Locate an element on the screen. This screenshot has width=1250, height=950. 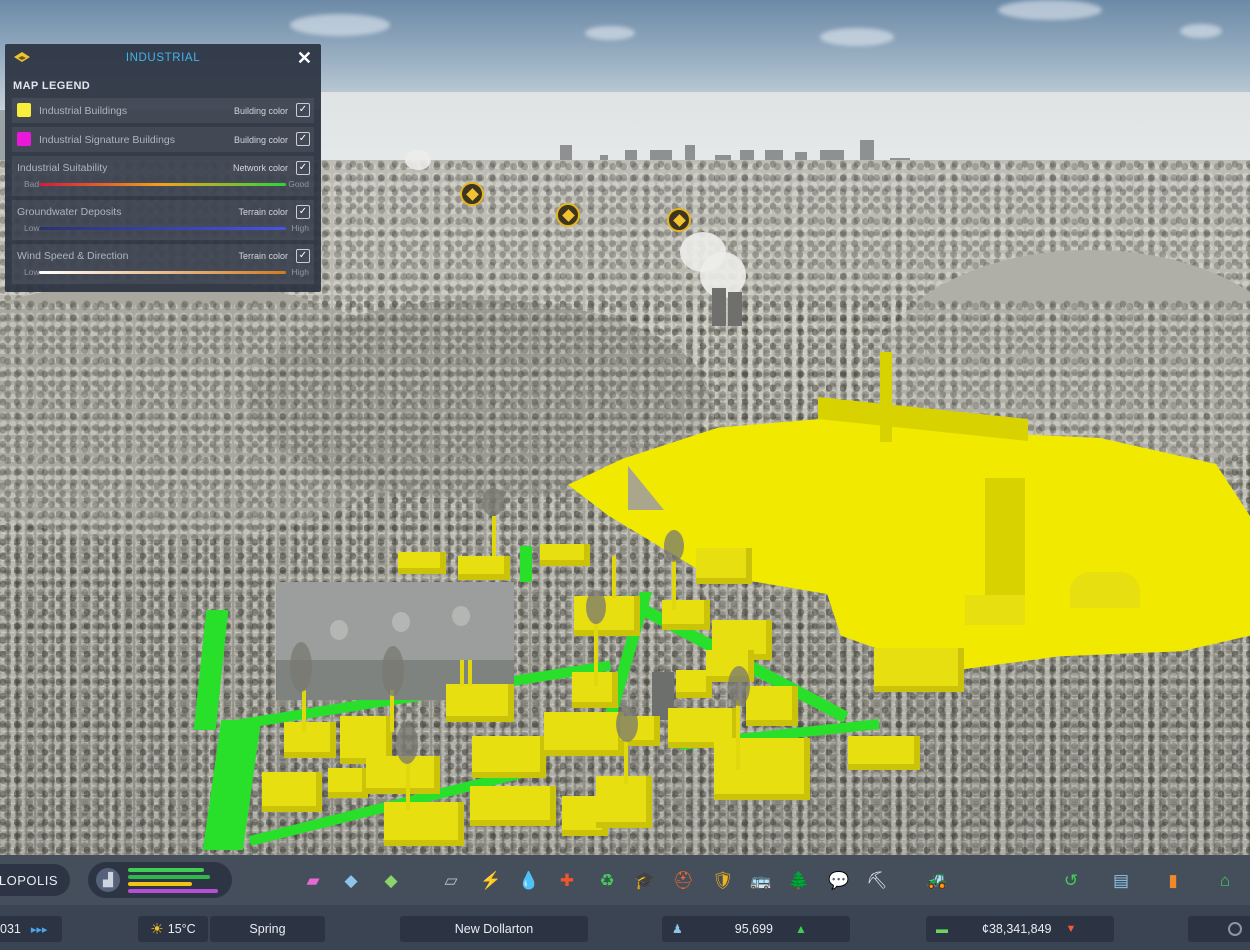
gradient-high-label: Good is located at coordinates (298, 184).